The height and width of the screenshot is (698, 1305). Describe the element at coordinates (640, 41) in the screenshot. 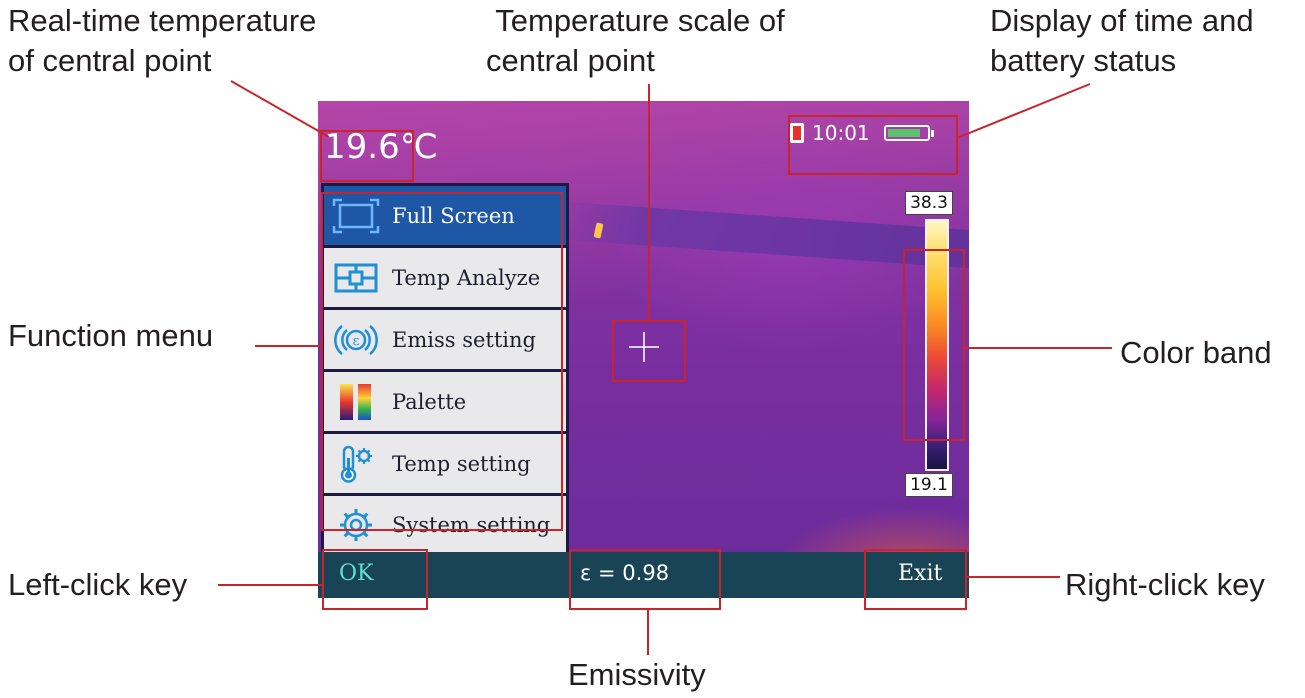

I see `callout-temp-scale: Temperature scale of central point` at that location.